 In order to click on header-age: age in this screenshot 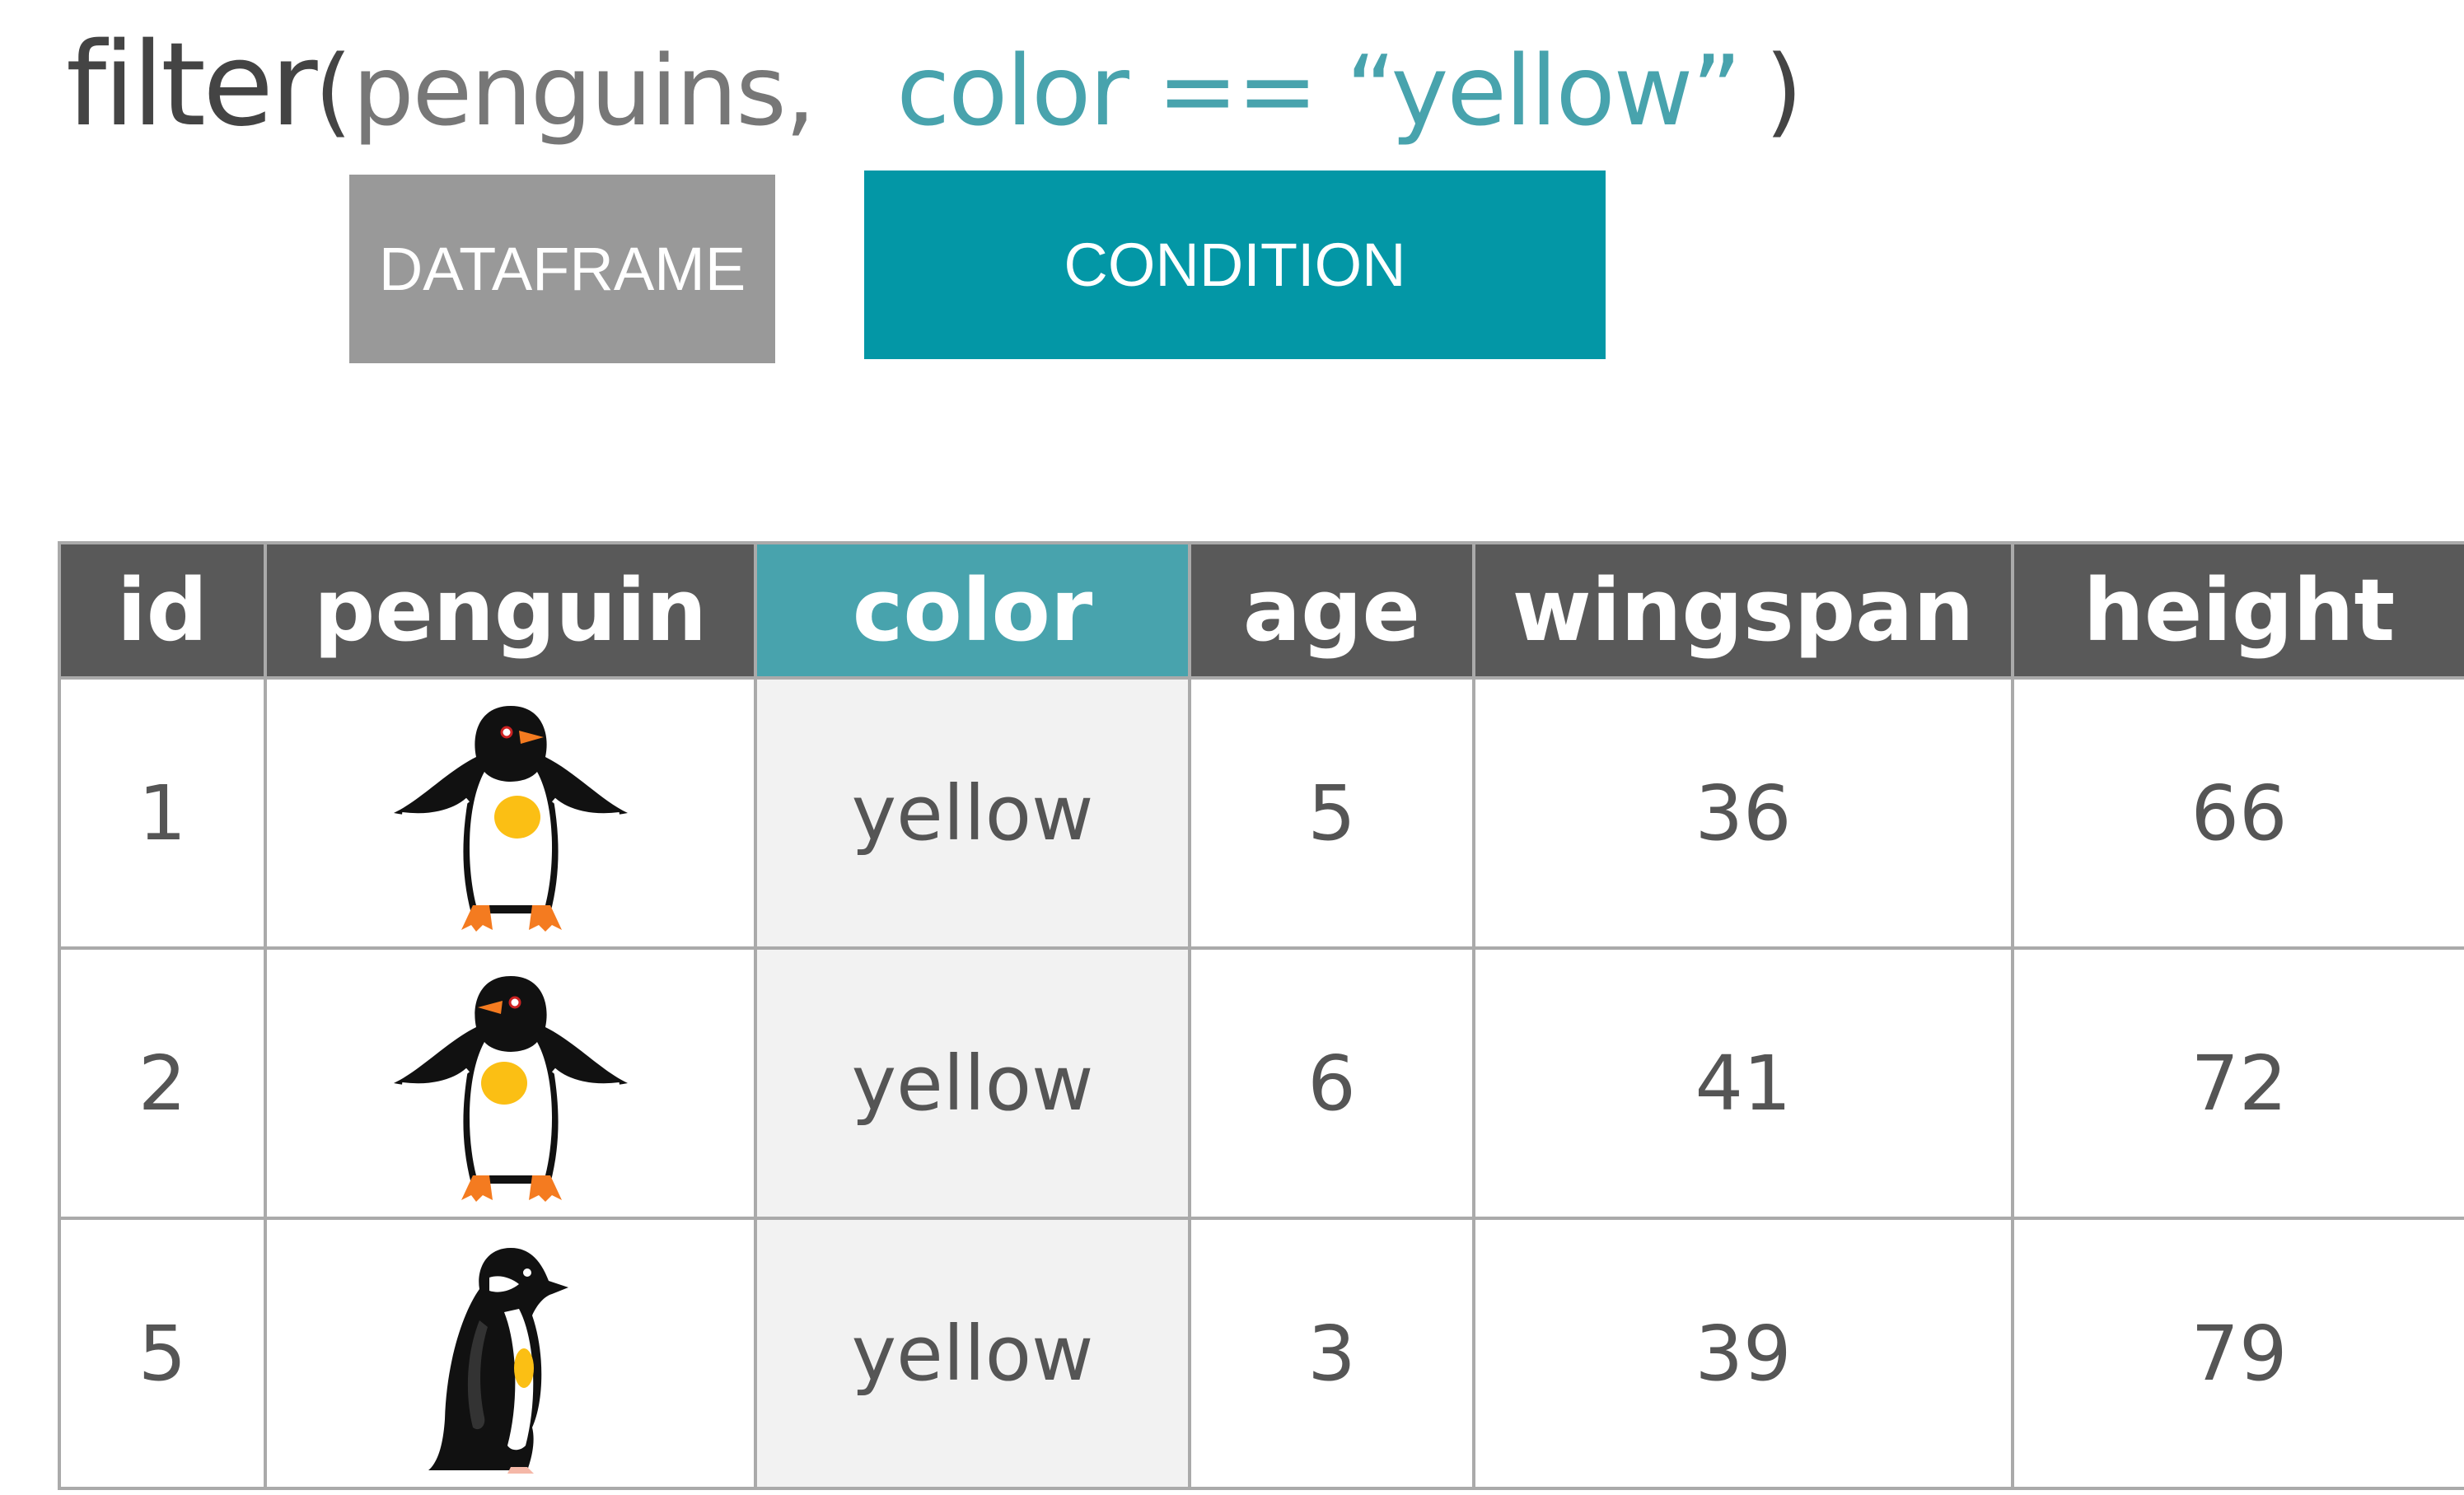, I will do `click(1331, 610)`.